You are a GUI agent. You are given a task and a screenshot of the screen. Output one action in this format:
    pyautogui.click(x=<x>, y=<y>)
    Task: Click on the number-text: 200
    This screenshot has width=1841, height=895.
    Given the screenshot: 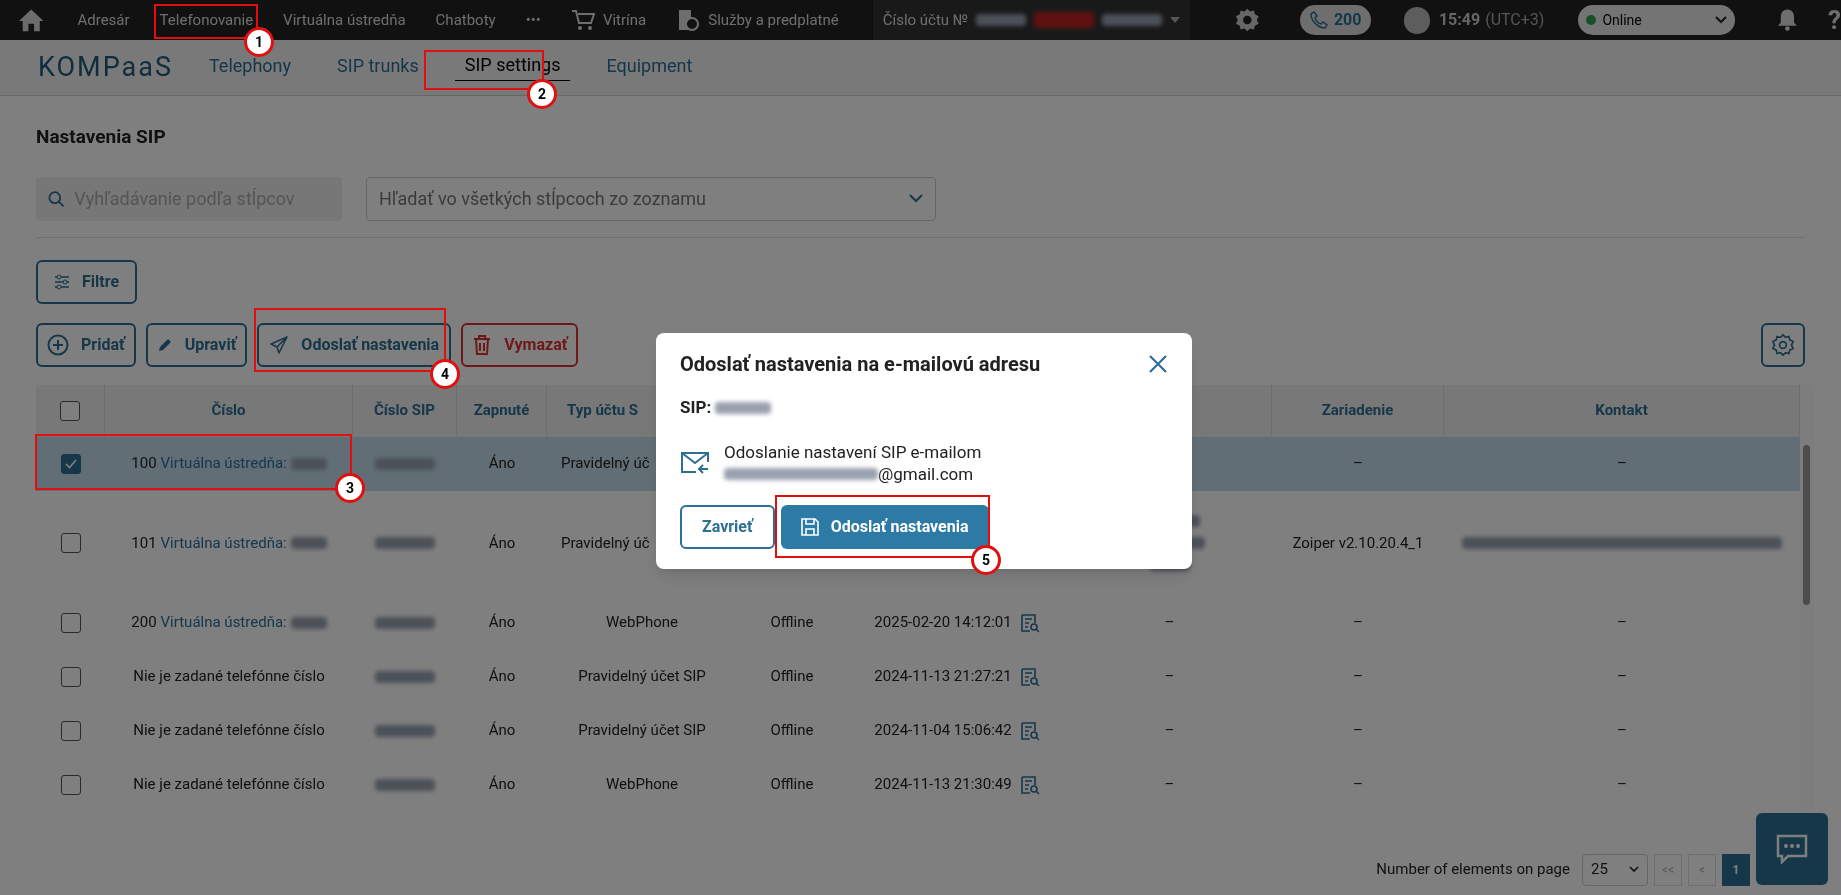 What is the action you would take?
    pyautogui.click(x=144, y=623)
    